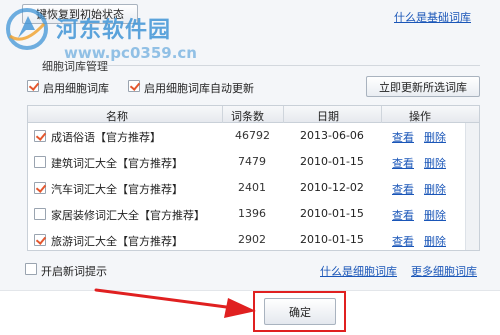 The width and height of the screenshot is (500, 335). I want to click on dict-count: 1396, so click(252, 213).